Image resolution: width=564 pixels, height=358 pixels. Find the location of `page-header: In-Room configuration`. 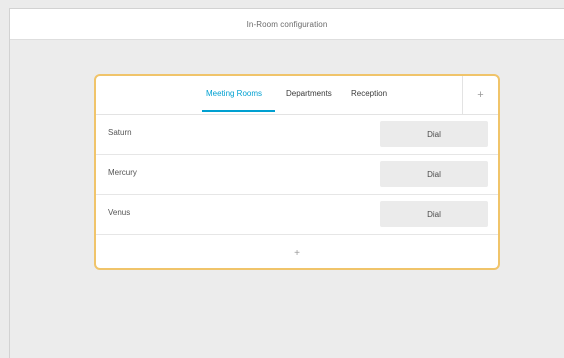

page-header: In-Room configuration is located at coordinates (287, 24).